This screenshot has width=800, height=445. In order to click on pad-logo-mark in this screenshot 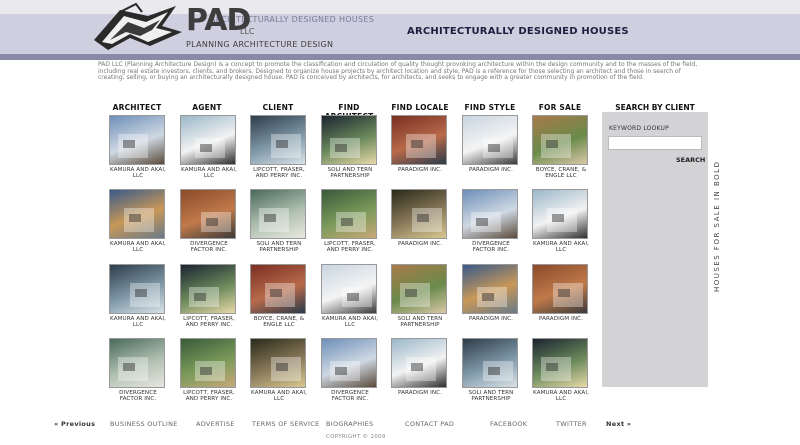, I will do `click(138, 28)`.